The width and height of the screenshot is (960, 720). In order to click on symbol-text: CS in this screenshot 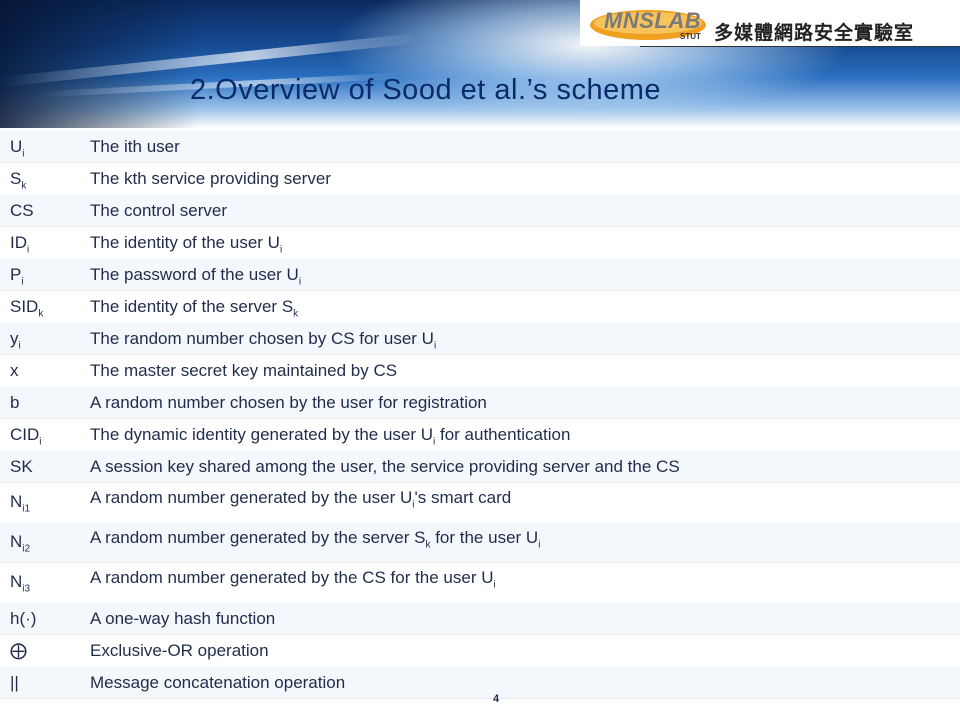, I will do `click(22, 210)`.